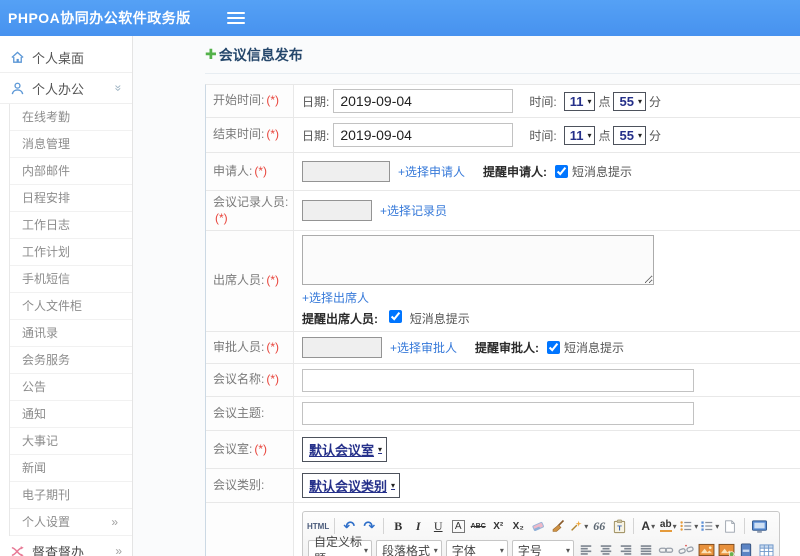 The width and height of the screenshot is (800, 556). I want to click on sidebar-item-file-cabinet: 个人文件柜, so click(71, 306).